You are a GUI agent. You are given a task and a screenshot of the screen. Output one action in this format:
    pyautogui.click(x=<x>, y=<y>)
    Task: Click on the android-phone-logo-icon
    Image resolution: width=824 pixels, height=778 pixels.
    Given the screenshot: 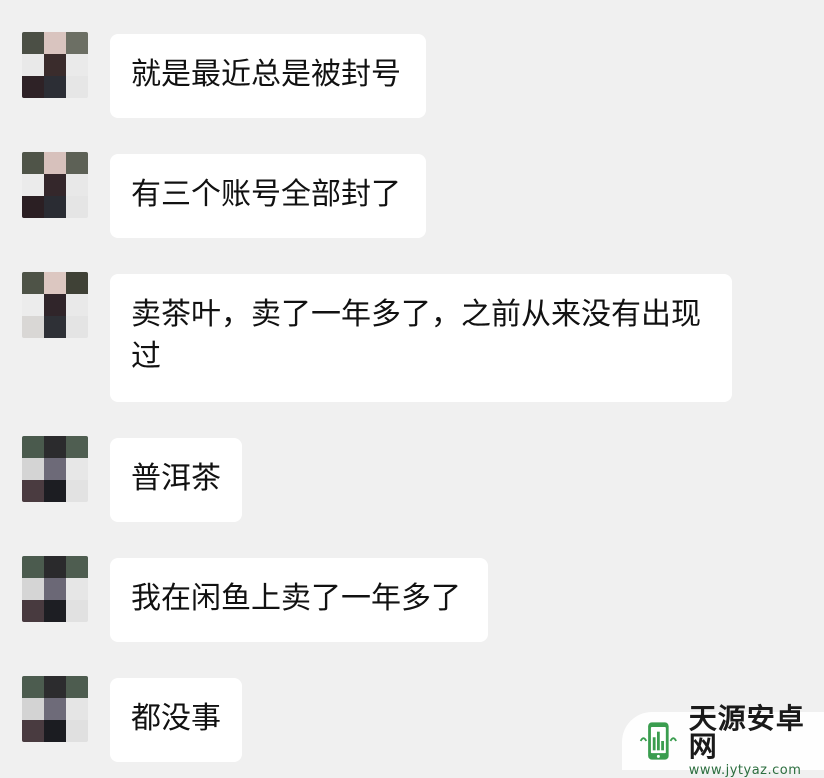 What is the action you would take?
    pyautogui.click(x=658, y=741)
    